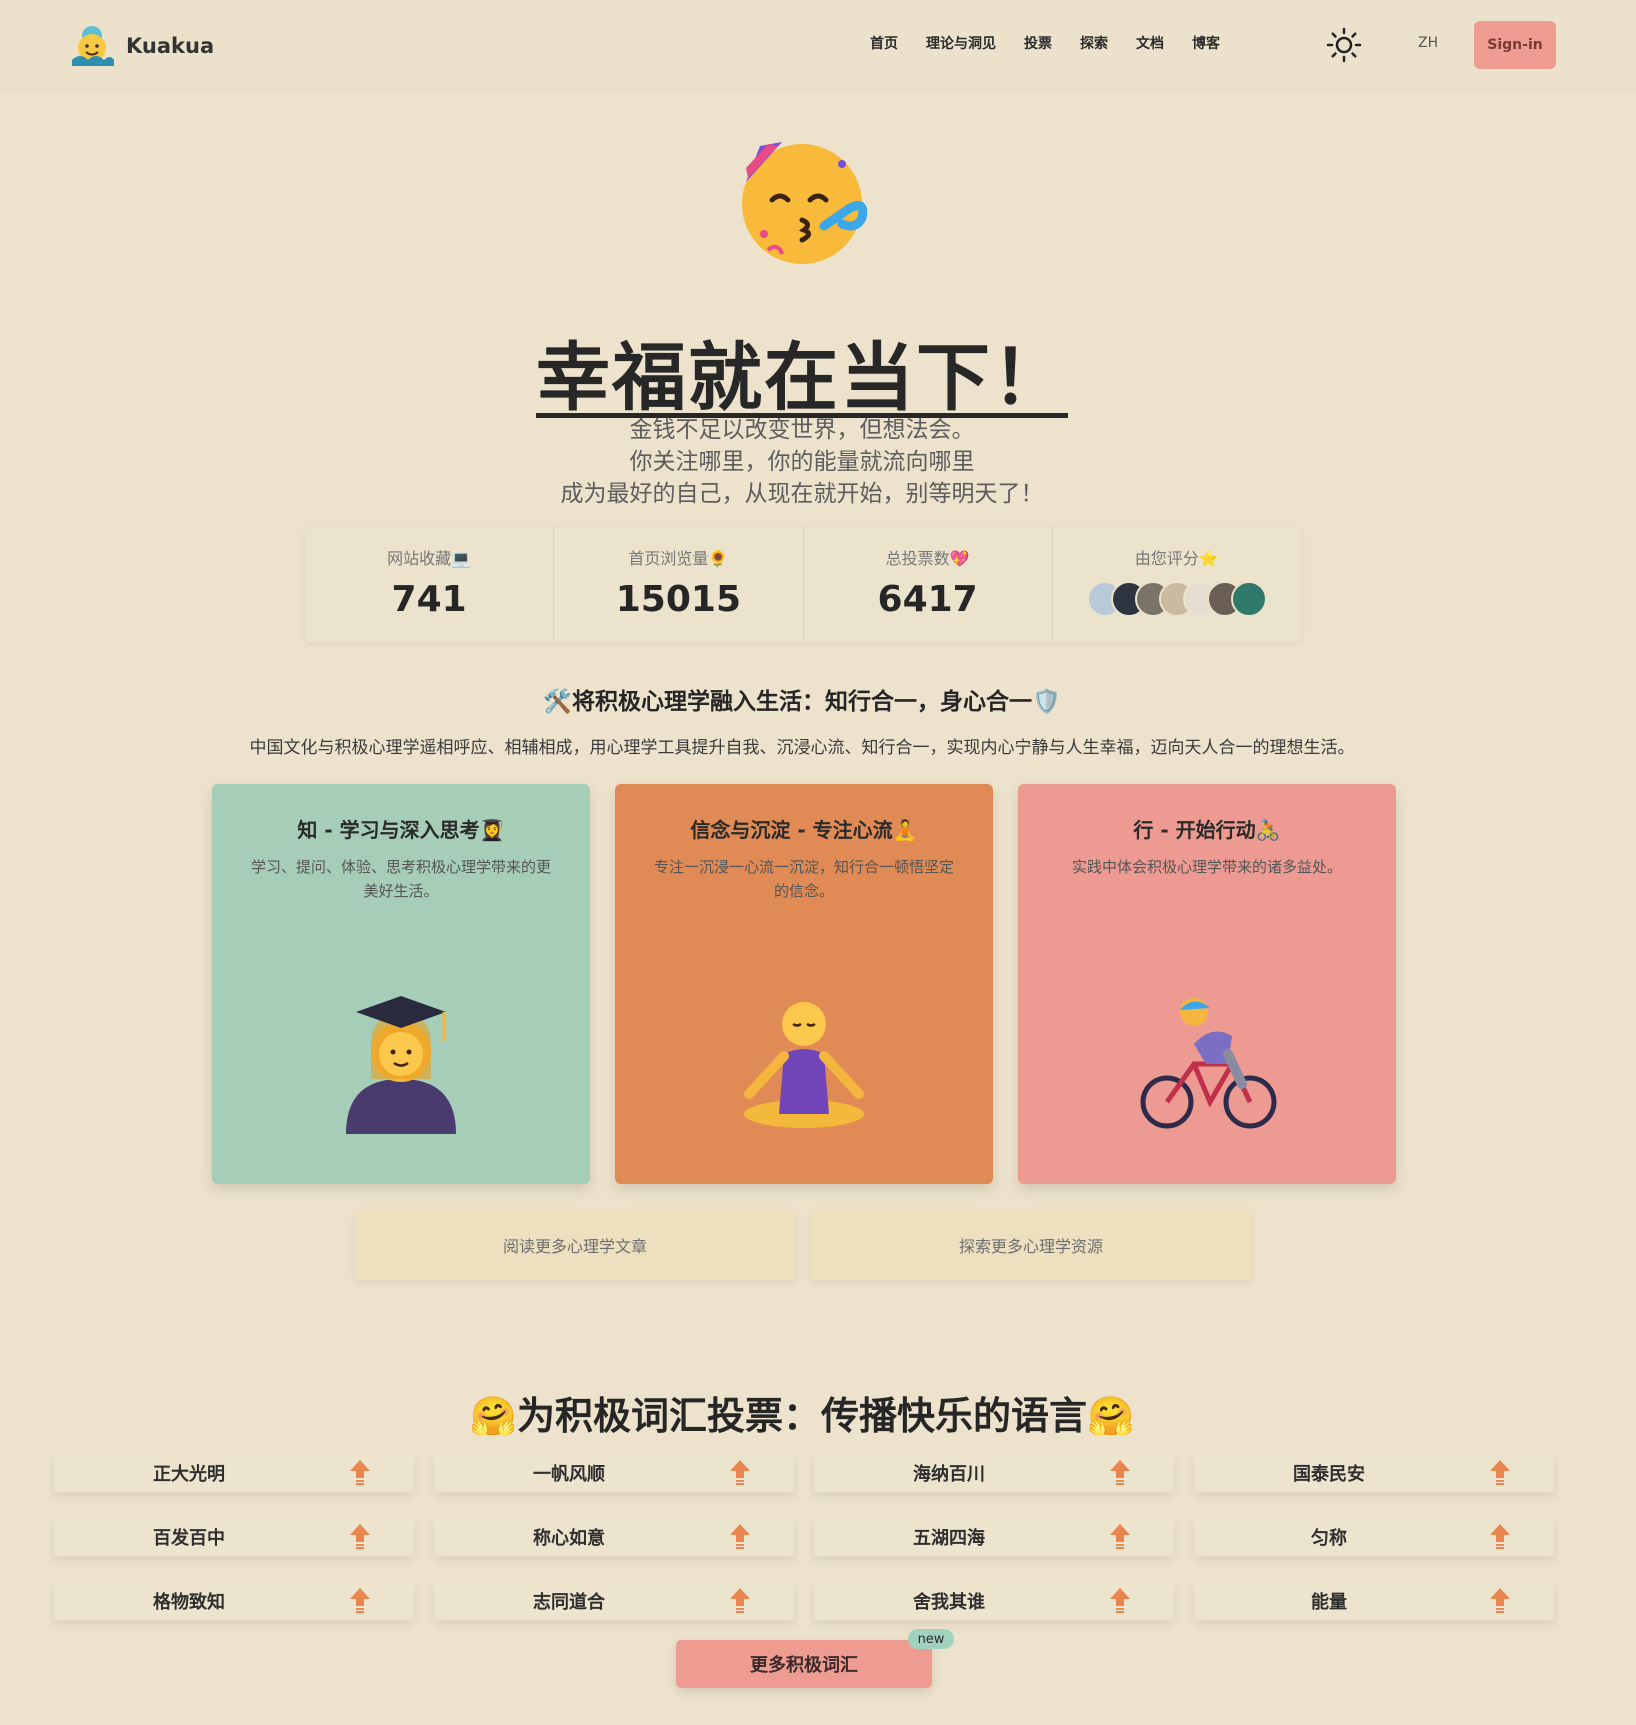 This screenshot has height=1725, width=1636. I want to click on vote-word-item: 百发百中, so click(234, 1536).